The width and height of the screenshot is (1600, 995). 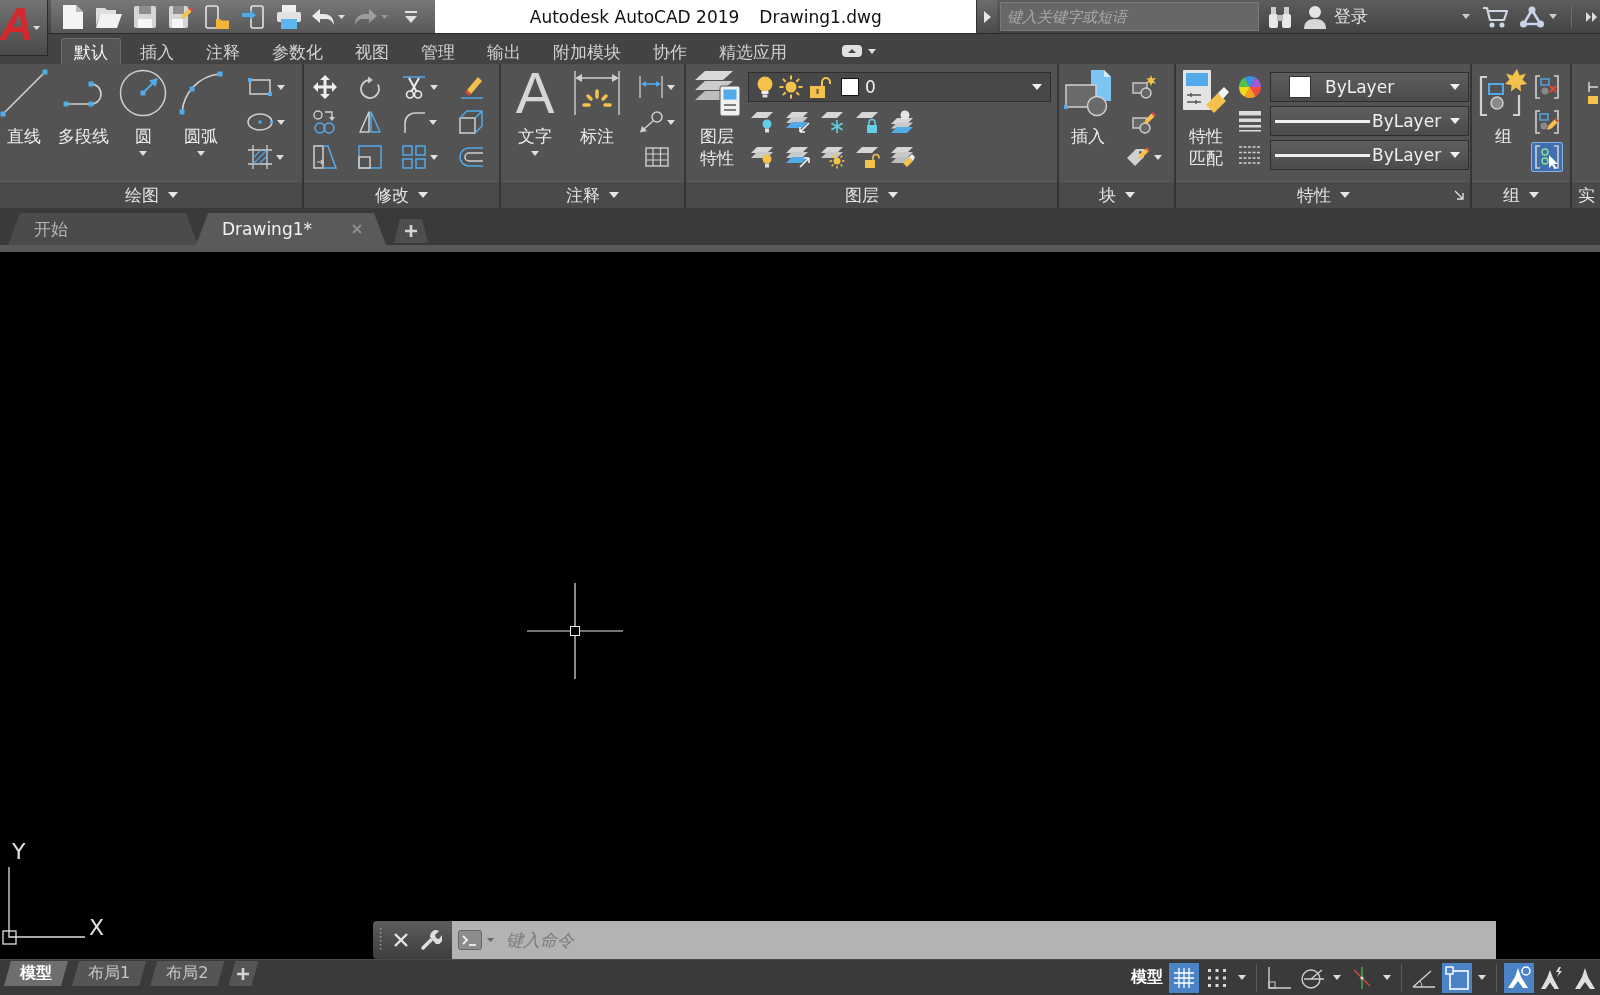 I want to click on ribbon-tab: 精选应用, so click(x=753, y=51).